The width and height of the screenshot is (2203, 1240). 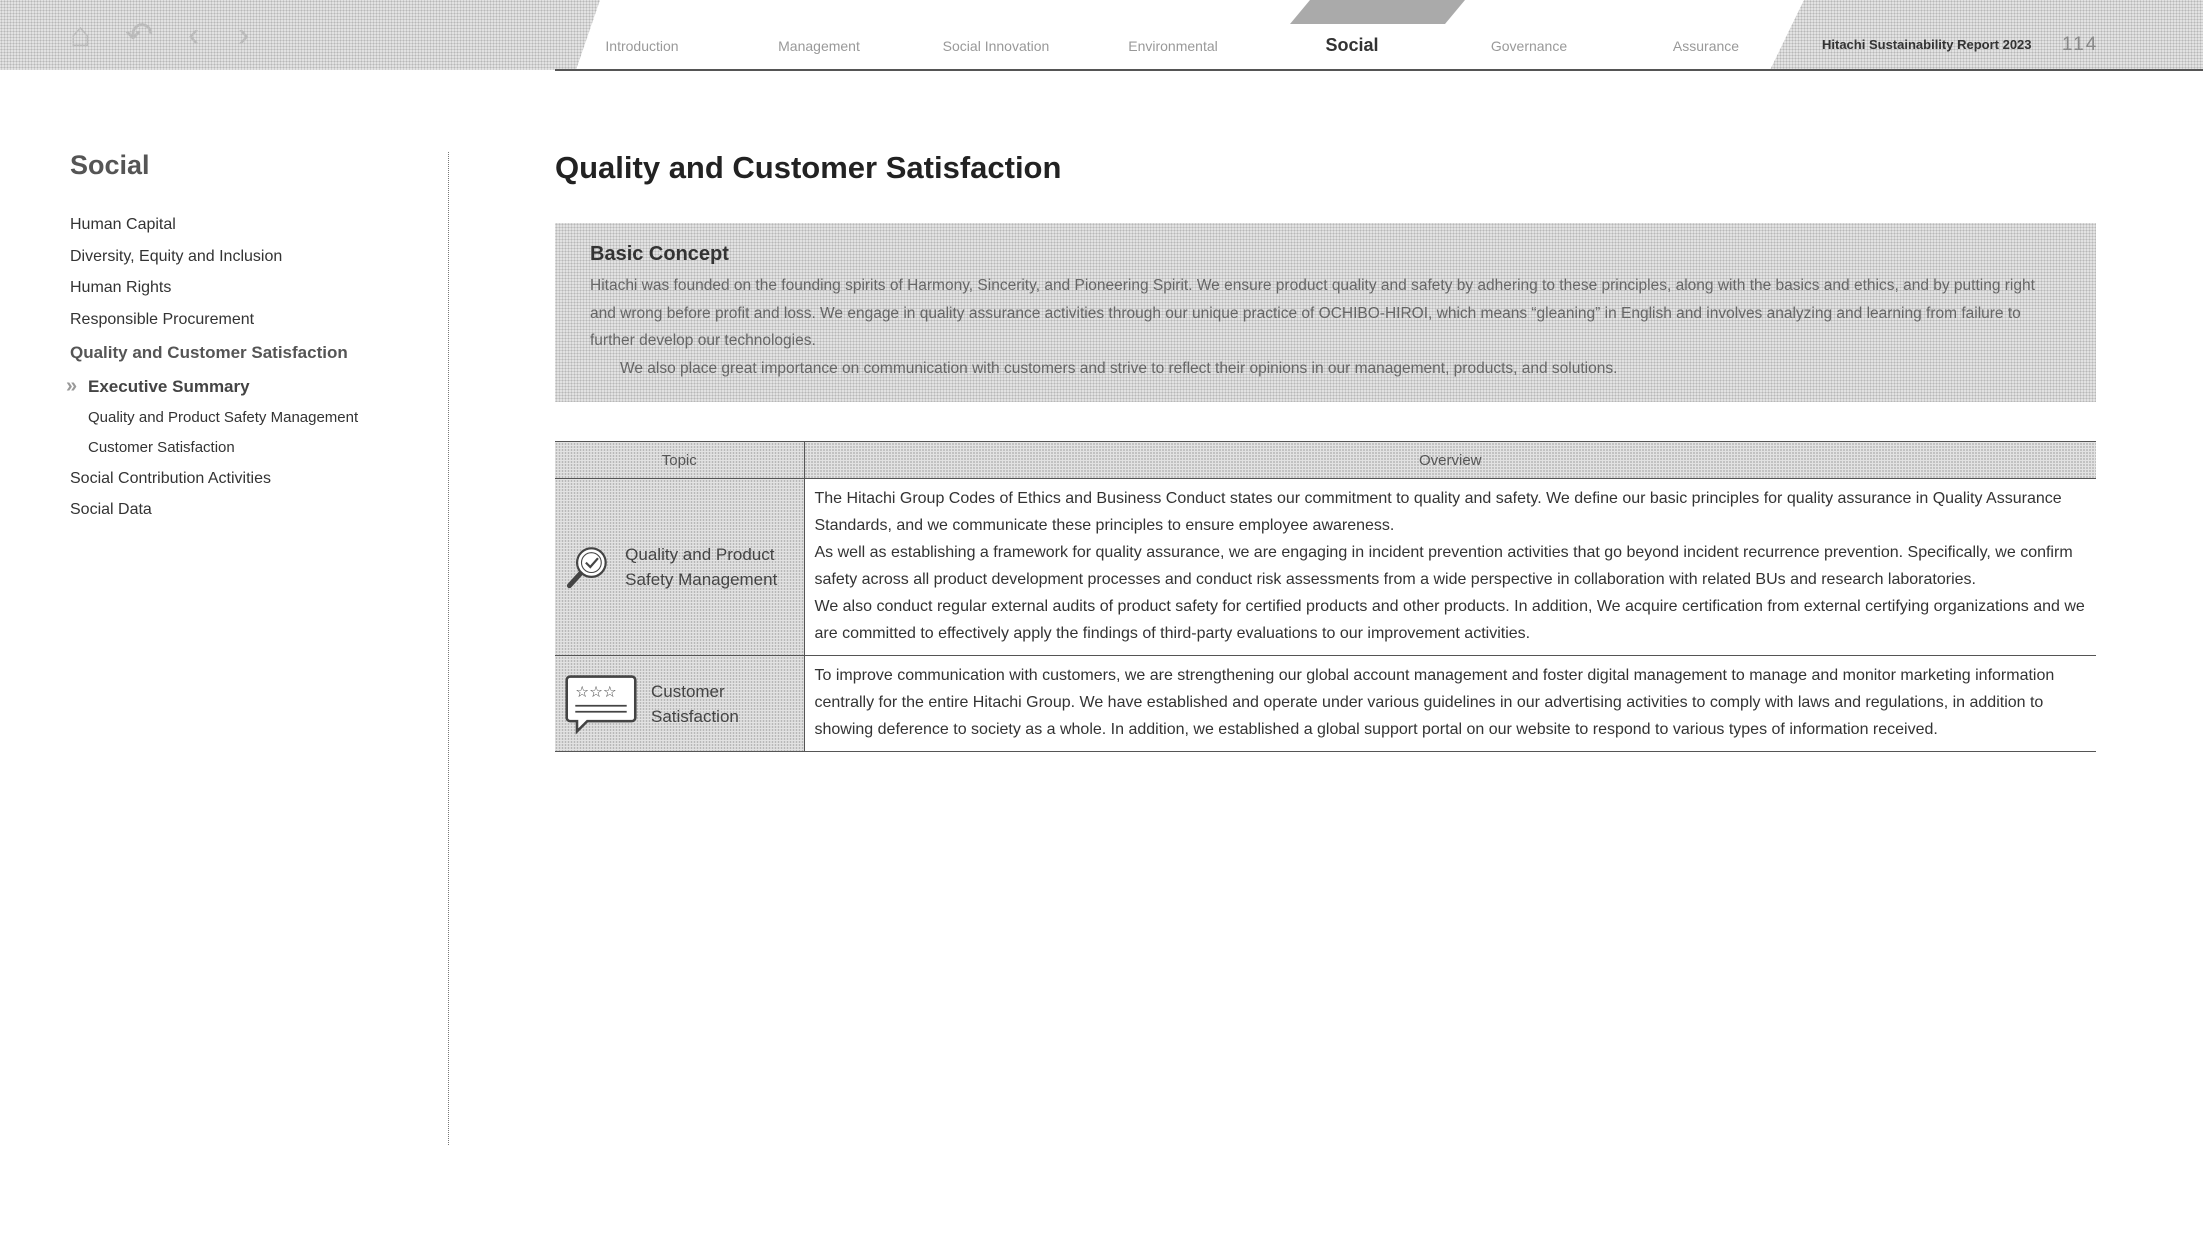 What do you see at coordinates (255, 479) in the screenshot?
I see `sidebar-item-social-contribution: Social Contribution Activities` at bounding box center [255, 479].